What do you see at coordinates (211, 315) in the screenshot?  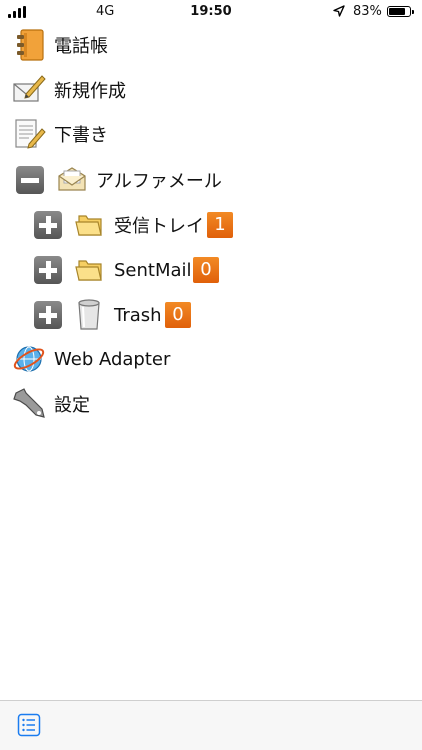 I see `tree-item-trash: Trash 0` at bounding box center [211, 315].